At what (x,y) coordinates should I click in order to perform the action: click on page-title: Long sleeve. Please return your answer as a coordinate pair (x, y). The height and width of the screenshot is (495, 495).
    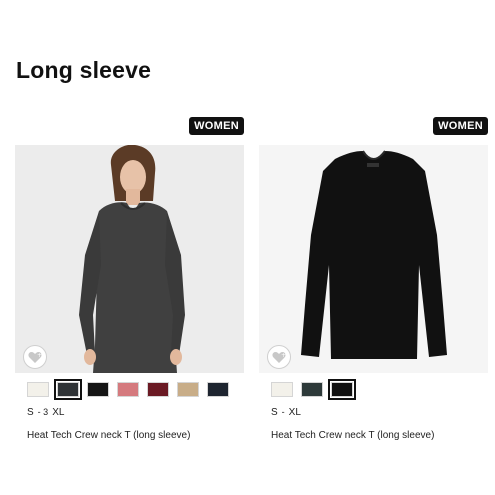
    Looking at the image, I should click on (84, 70).